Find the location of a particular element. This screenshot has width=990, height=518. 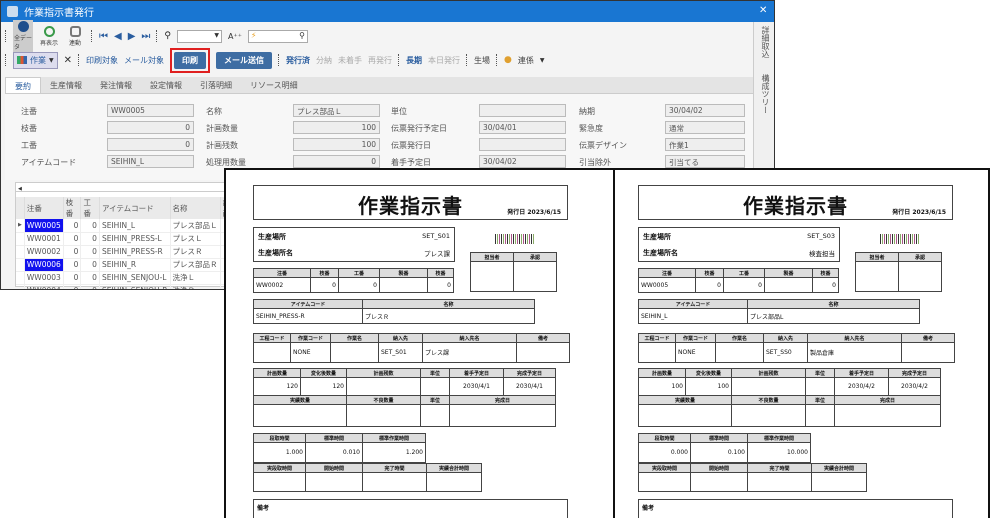

field-input: 通常 is located at coordinates (705, 127).